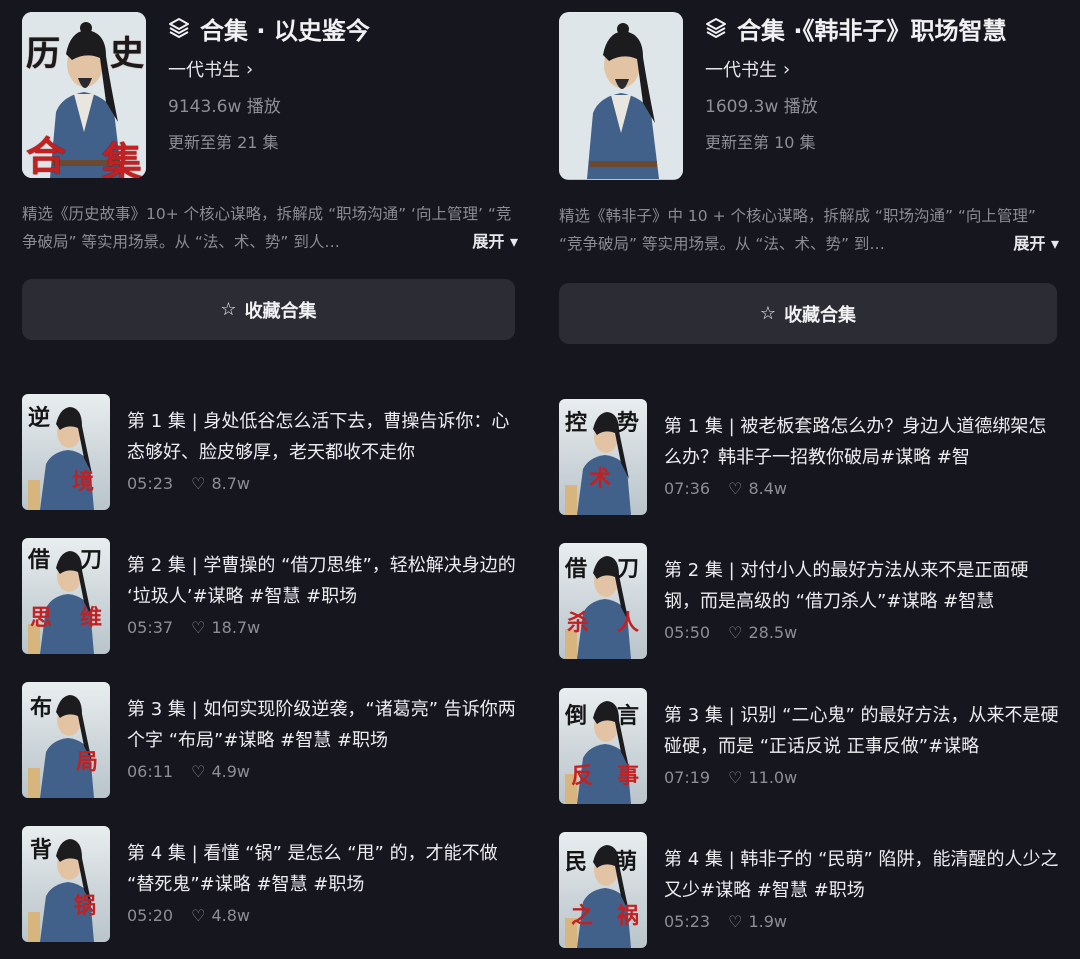 Image resolution: width=1080 pixels, height=959 pixels. I want to click on like-count: ♡ 8.4w, so click(757, 488).